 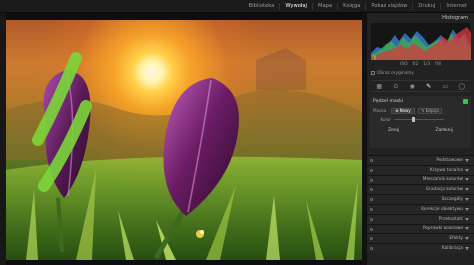 I want to click on graduated-filter-icon: ▭, so click(x=445, y=86).